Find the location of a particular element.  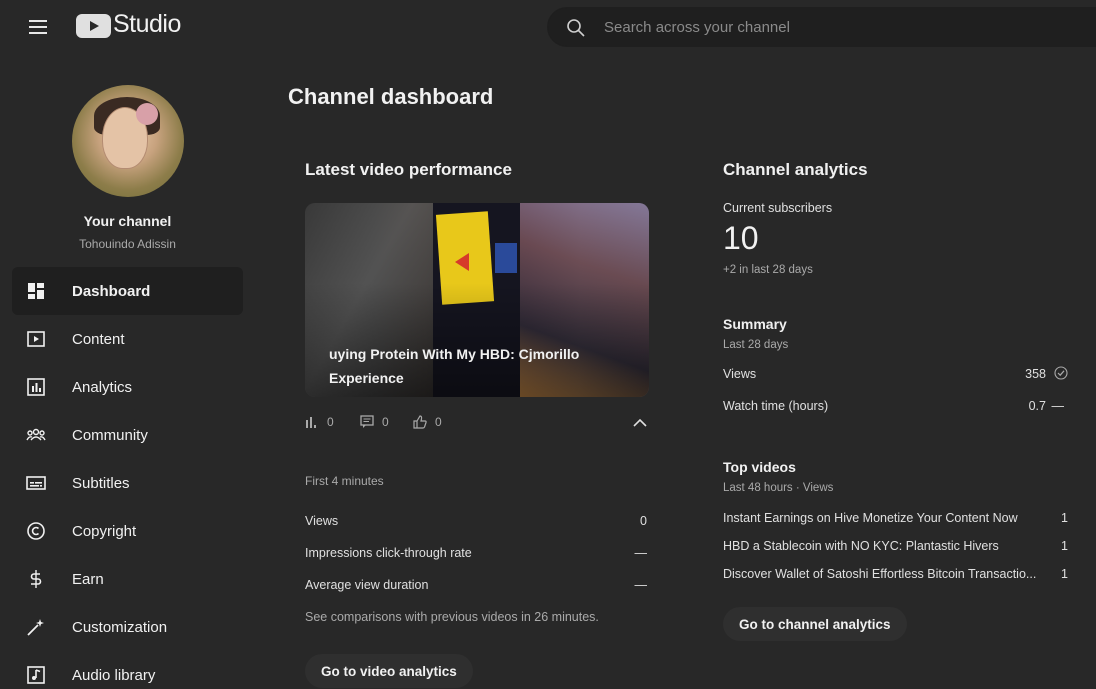

sidebar-item-copyright: Copyright is located at coordinates (127, 531).